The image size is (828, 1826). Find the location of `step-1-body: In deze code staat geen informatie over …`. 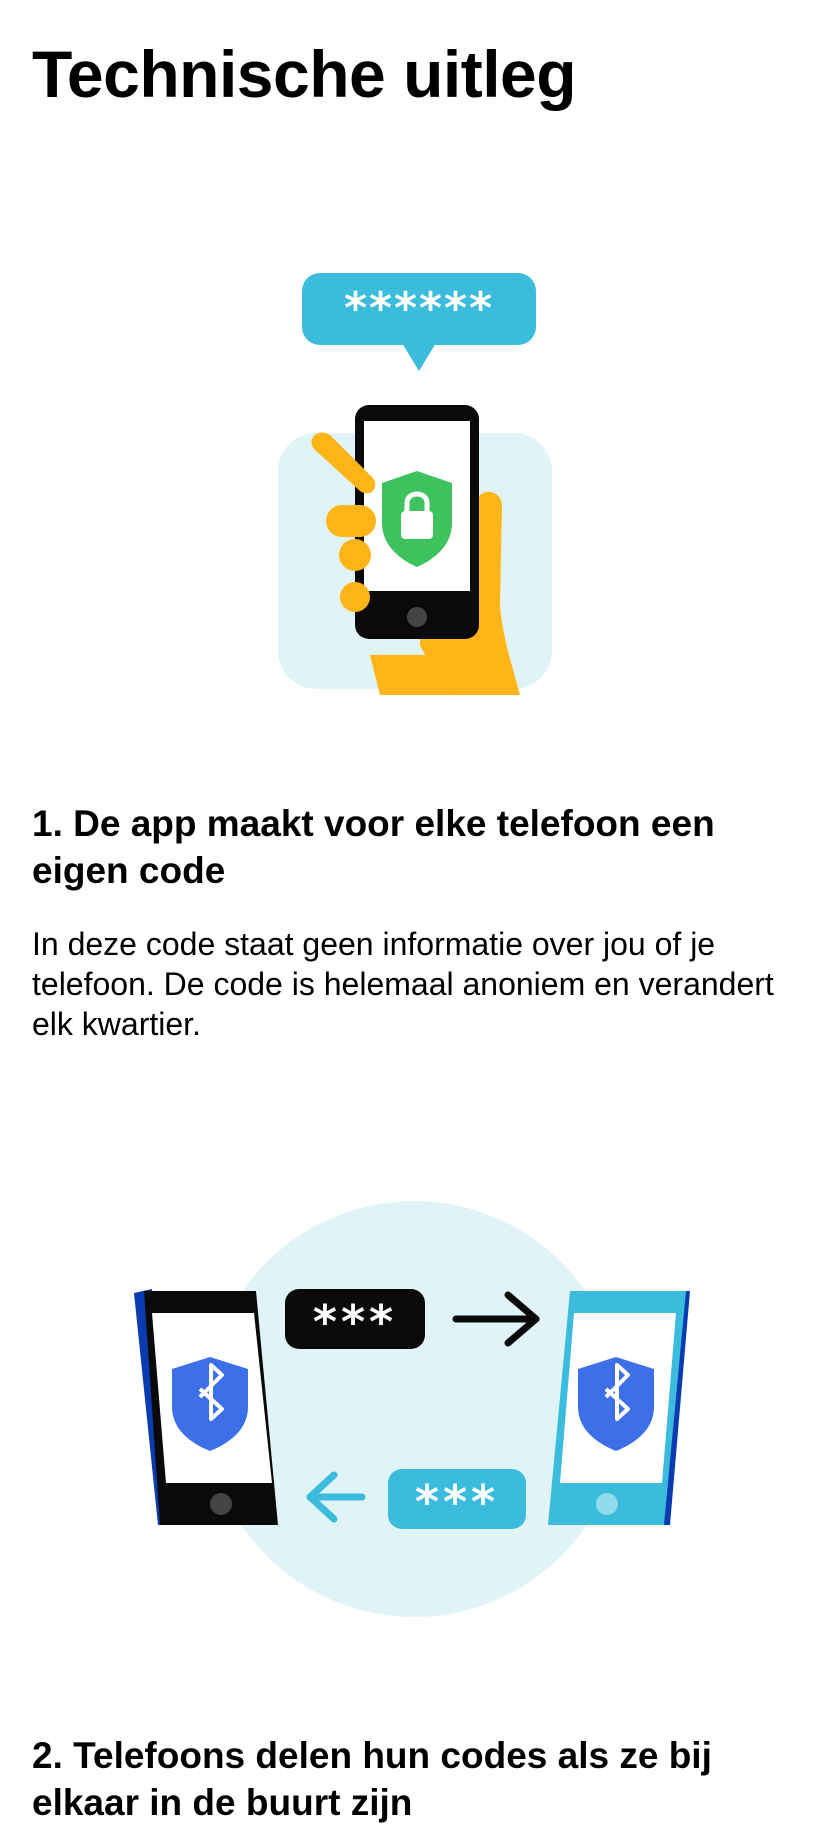

step-1-body: In deze code staat geen informatie over … is located at coordinates (403, 984).